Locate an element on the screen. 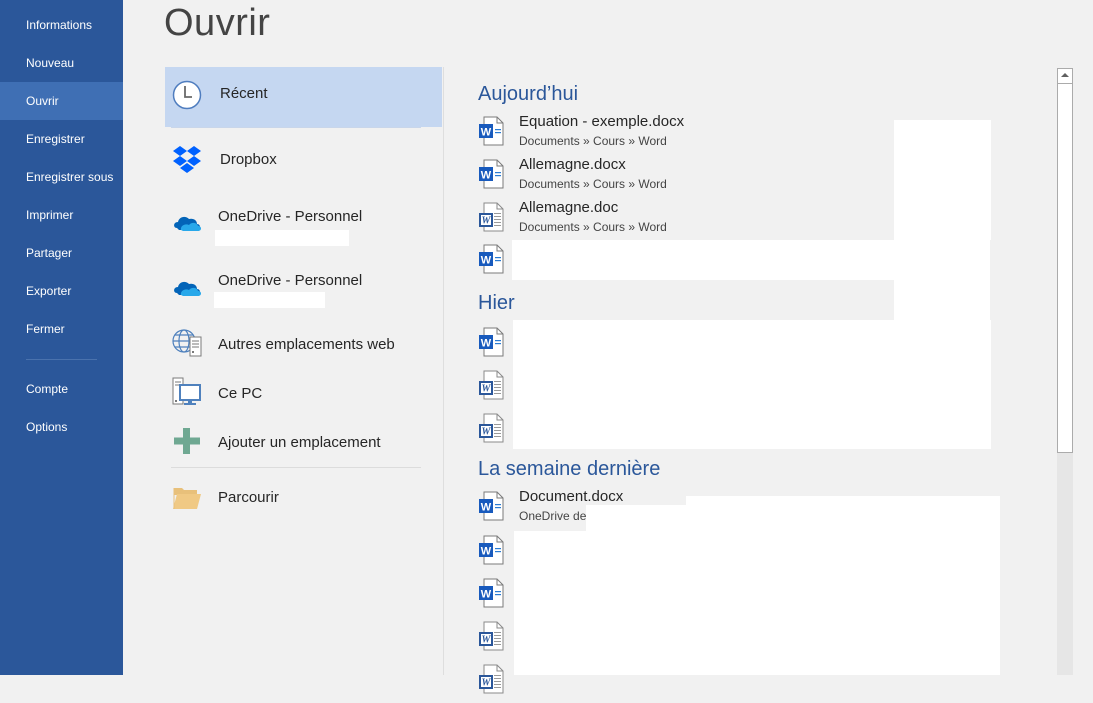 Image resolution: width=1093 pixels, height=703 pixels. place-label: Récent is located at coordinates (244, 93).